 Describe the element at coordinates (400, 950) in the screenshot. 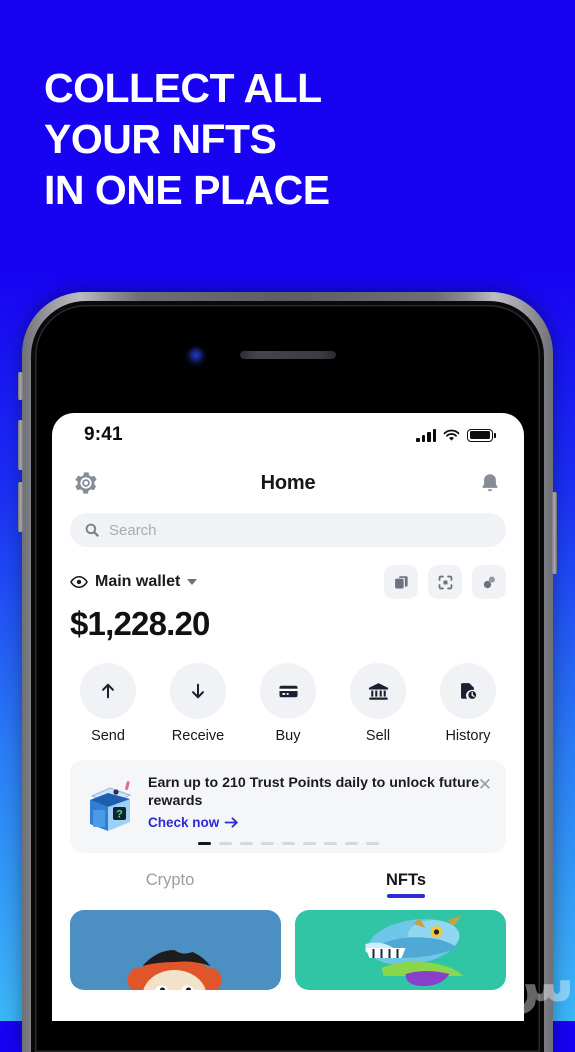

I see `nft-card-fish` at that location.